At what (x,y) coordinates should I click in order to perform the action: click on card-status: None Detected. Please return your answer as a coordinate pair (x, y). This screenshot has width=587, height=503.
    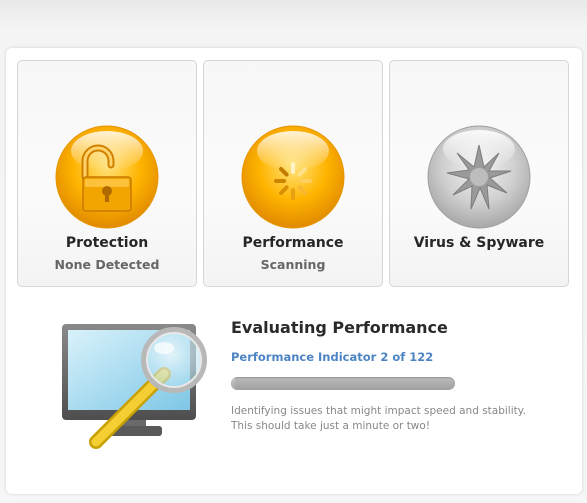
    Looking at the image, I should click on (107, 264).